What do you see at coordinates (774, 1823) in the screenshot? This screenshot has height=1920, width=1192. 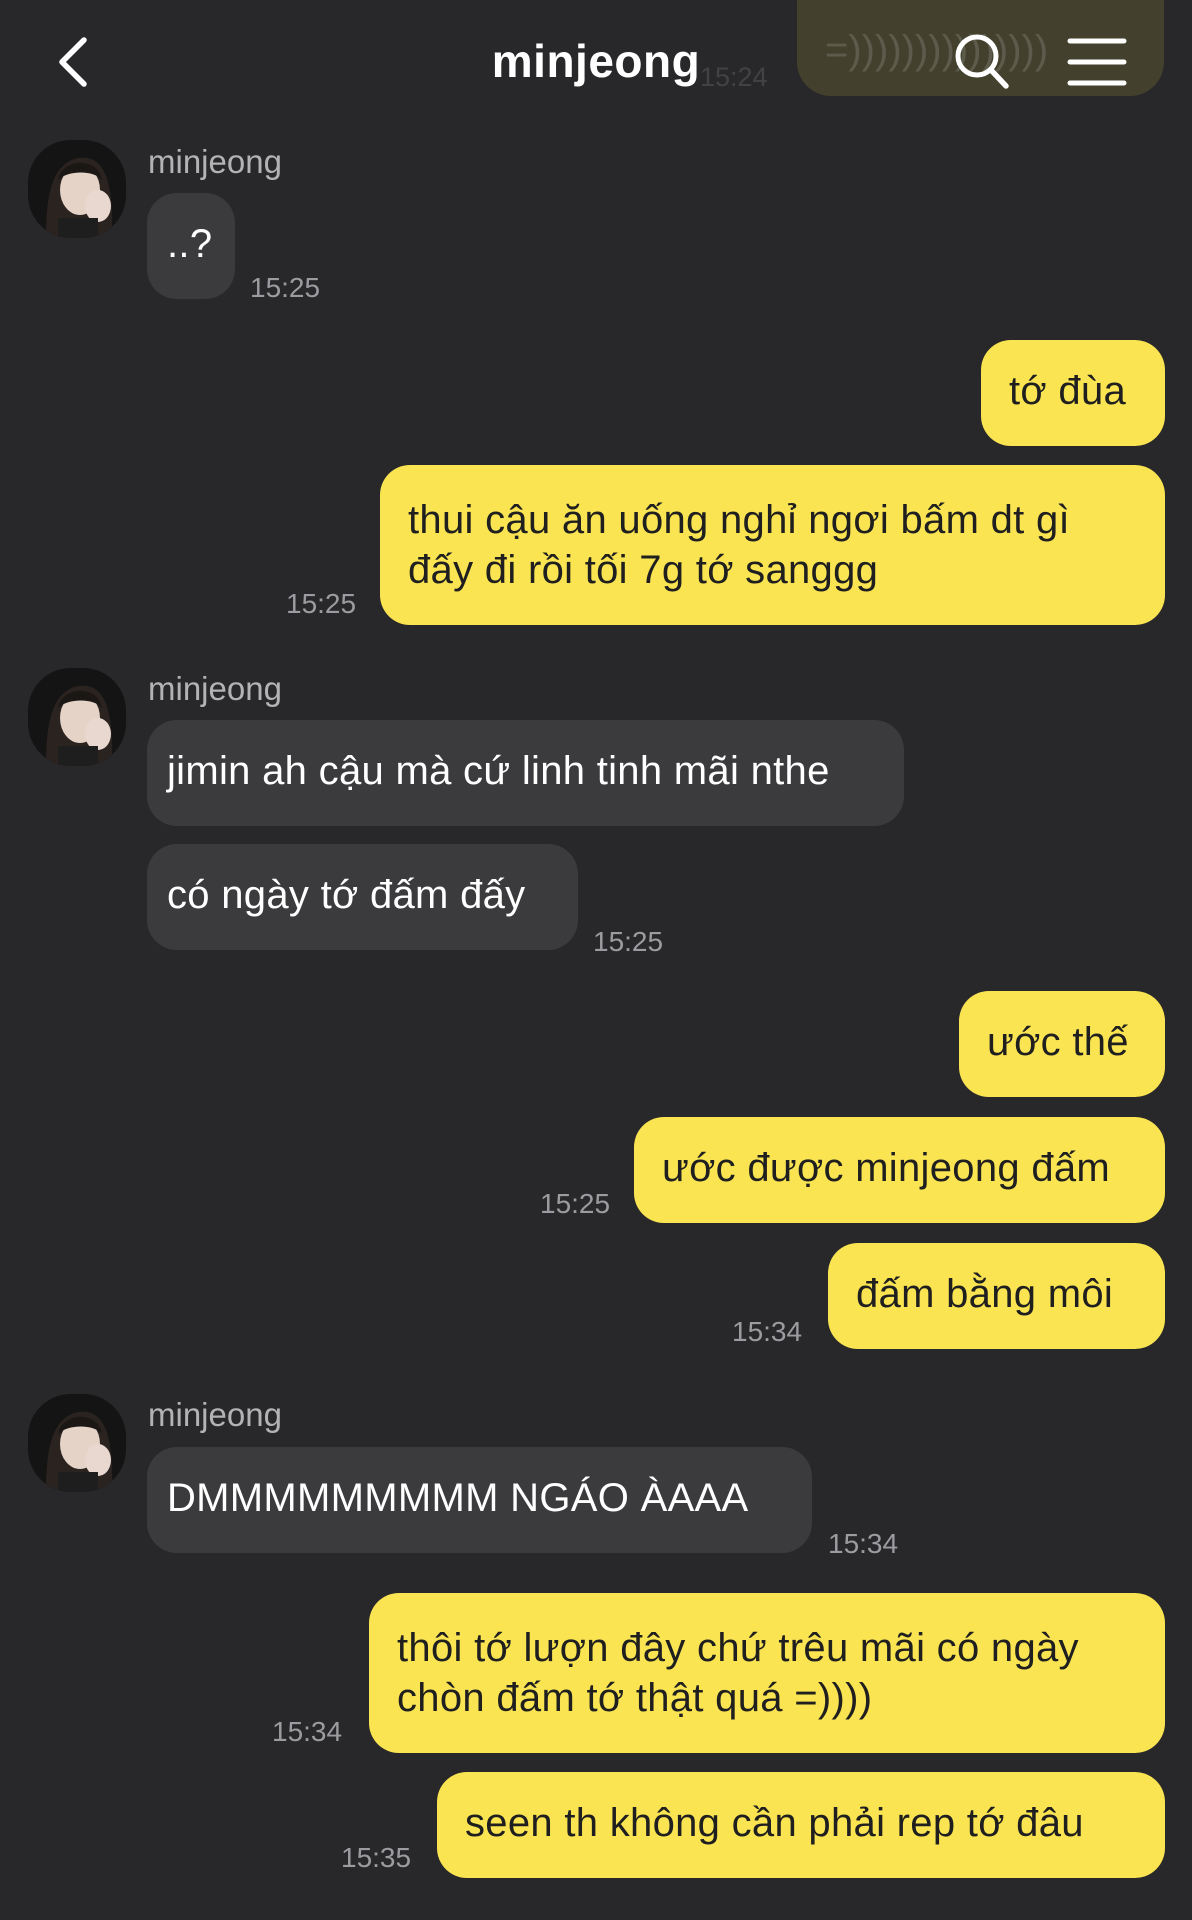 I see `message-text: seen th không cần phải rep tớ đâu` at bounding box center [774, 1823].